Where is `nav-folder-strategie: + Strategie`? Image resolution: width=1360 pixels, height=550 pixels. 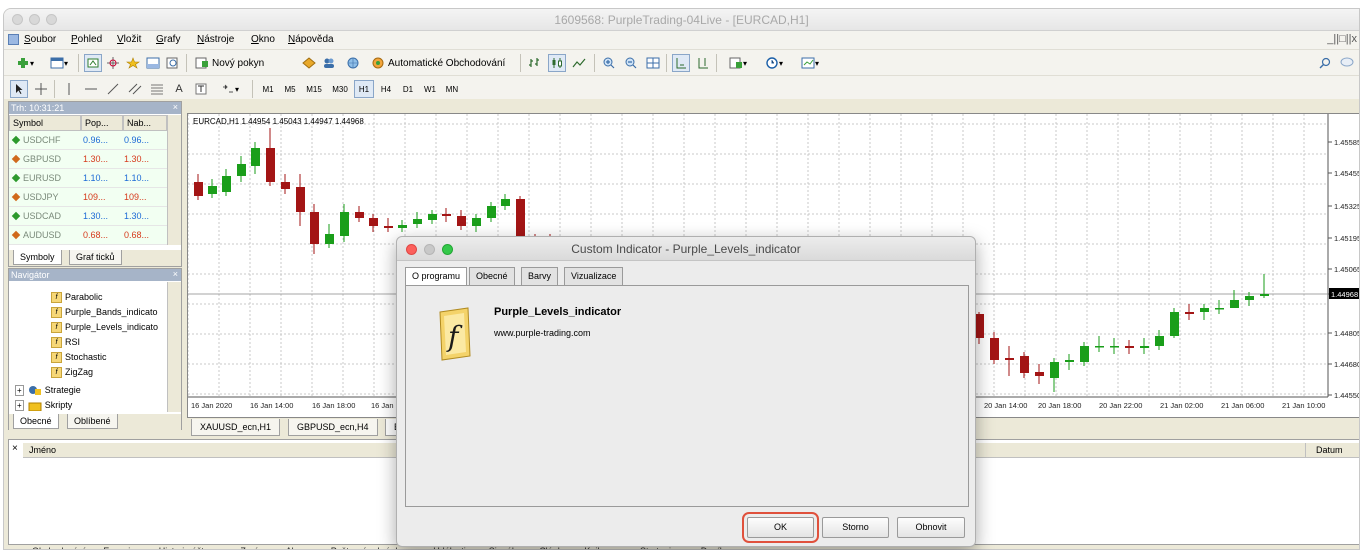 nav-folder-strategie: + Strategie is located at coordinates (48, 390).